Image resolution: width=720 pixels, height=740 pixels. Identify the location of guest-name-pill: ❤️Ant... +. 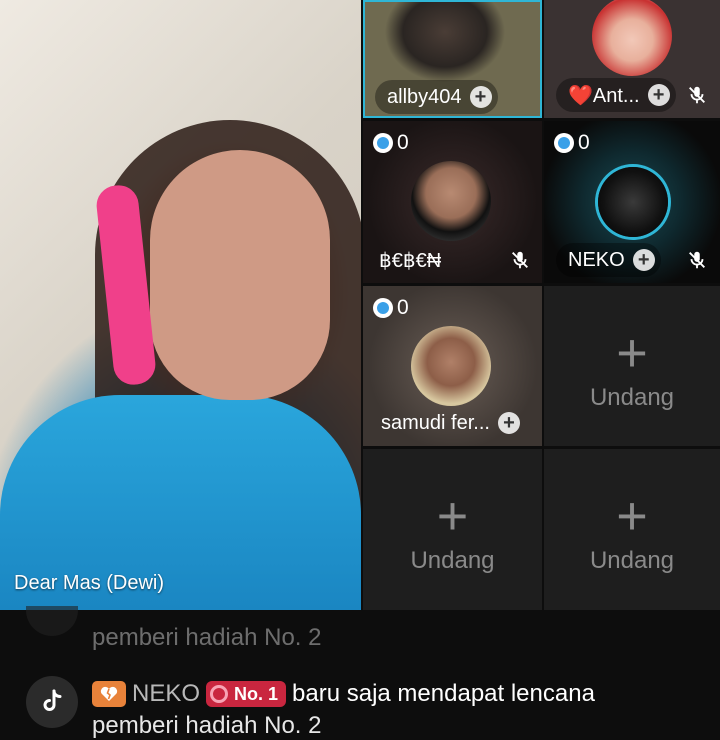
(616, 95).